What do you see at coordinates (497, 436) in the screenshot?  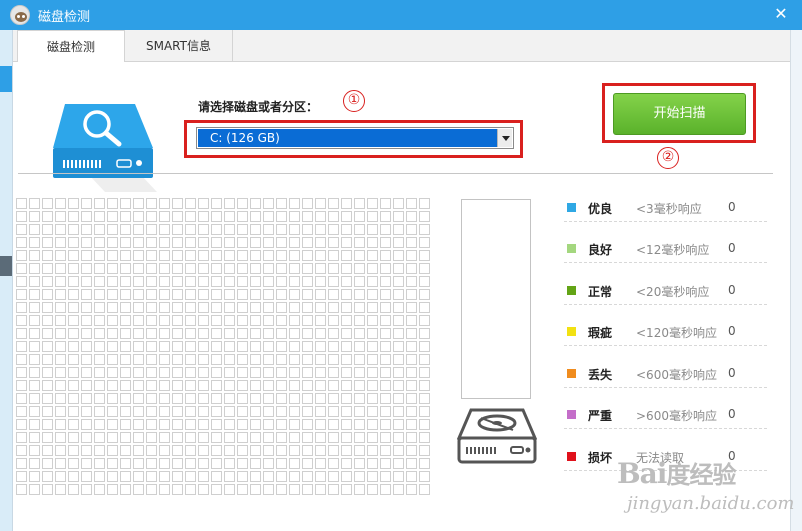 I see `hard-drive-icon` at bounding box center [497, 436].